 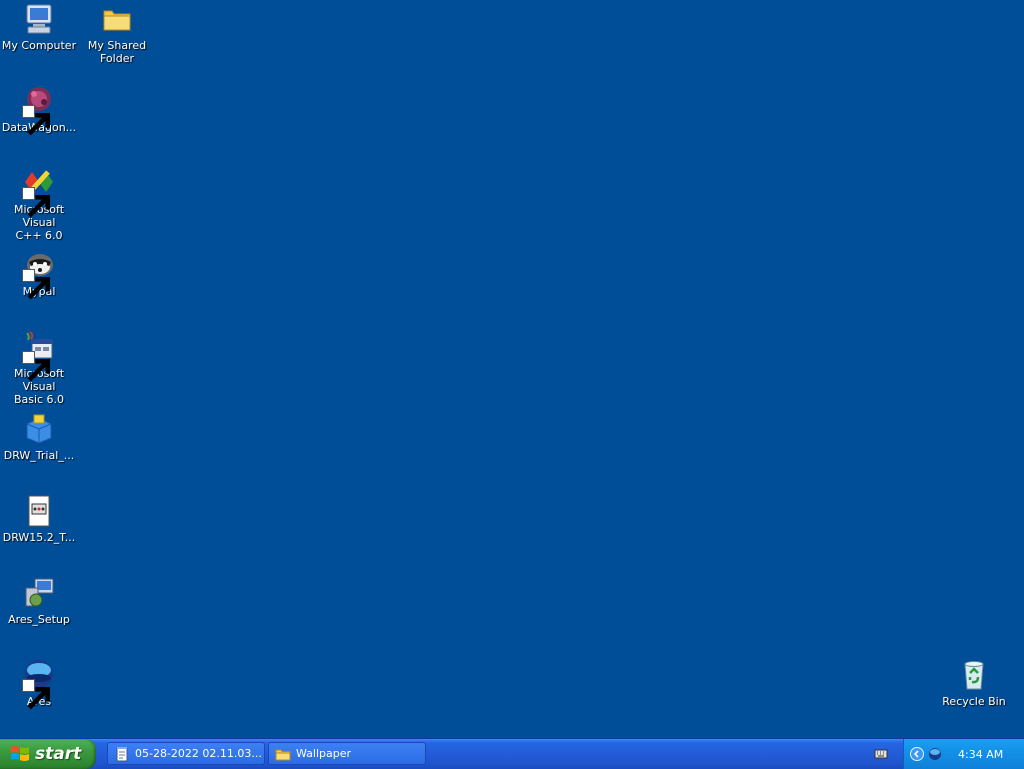 I want to click on clock: 4:34 AM, so click(x=980, y=754).